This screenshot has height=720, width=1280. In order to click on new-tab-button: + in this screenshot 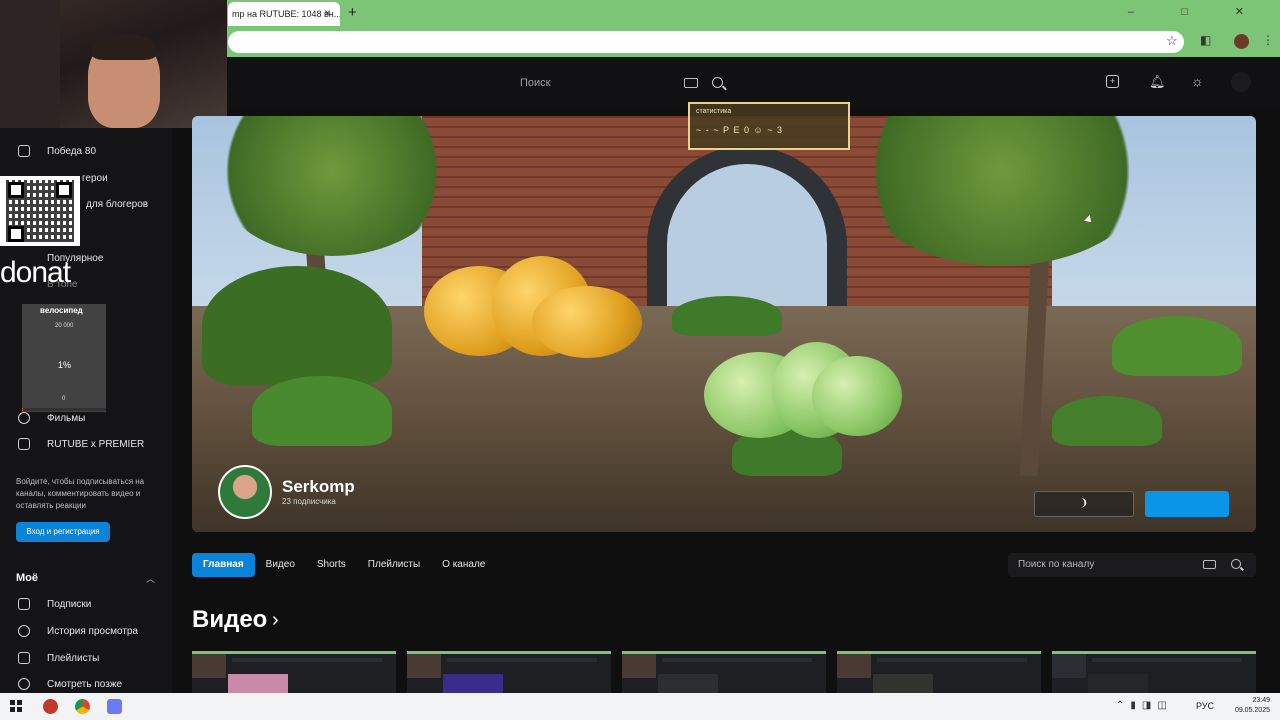, I will do `click(352, 12)`.